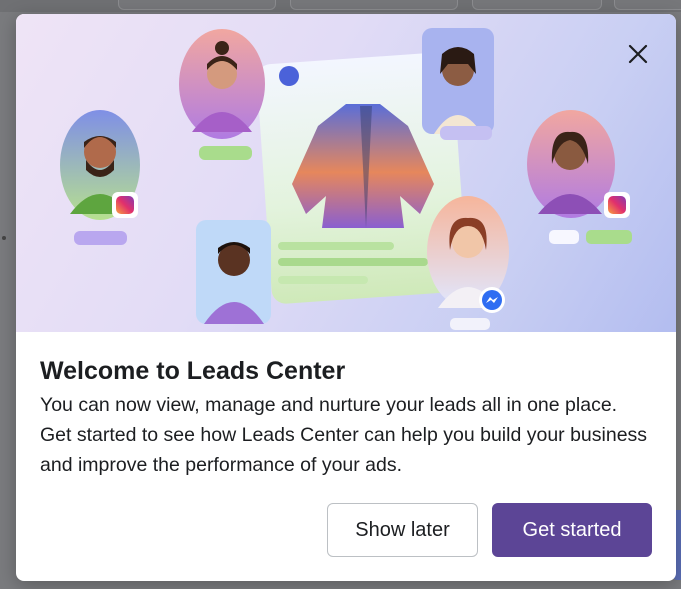 The width and height of the screenshot is (681, 589). Describe the element at coordinates (572, 530) in the screenshot. I see `get-started-button: Get started` at that location.